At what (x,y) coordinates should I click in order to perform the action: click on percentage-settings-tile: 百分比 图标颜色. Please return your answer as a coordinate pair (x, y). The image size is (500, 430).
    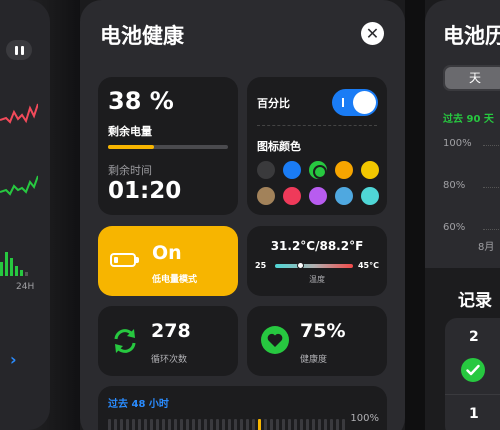
    Looking at the image, I should click on (317, 146).